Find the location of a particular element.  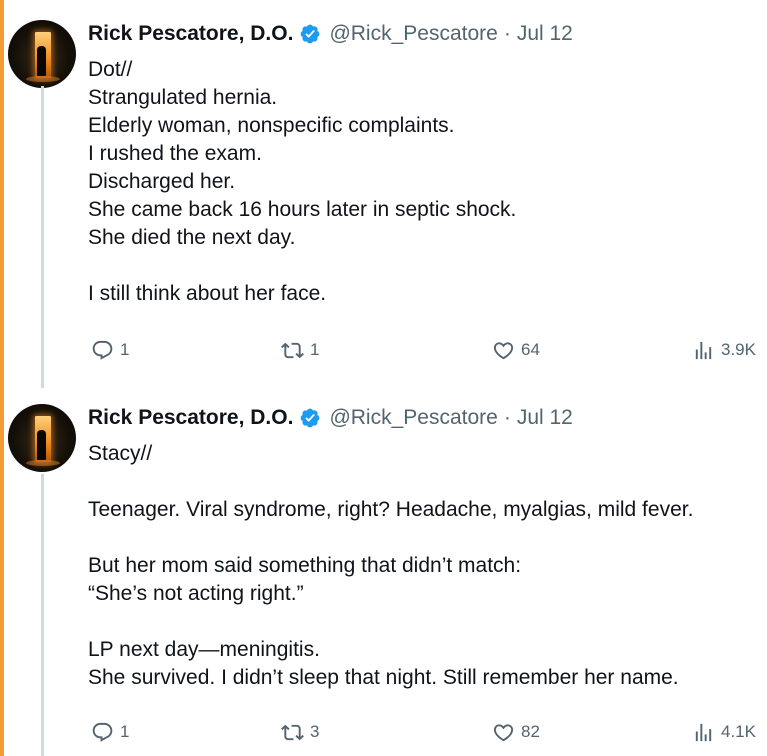

like-button: 82 is located at coordinates (516, 732).